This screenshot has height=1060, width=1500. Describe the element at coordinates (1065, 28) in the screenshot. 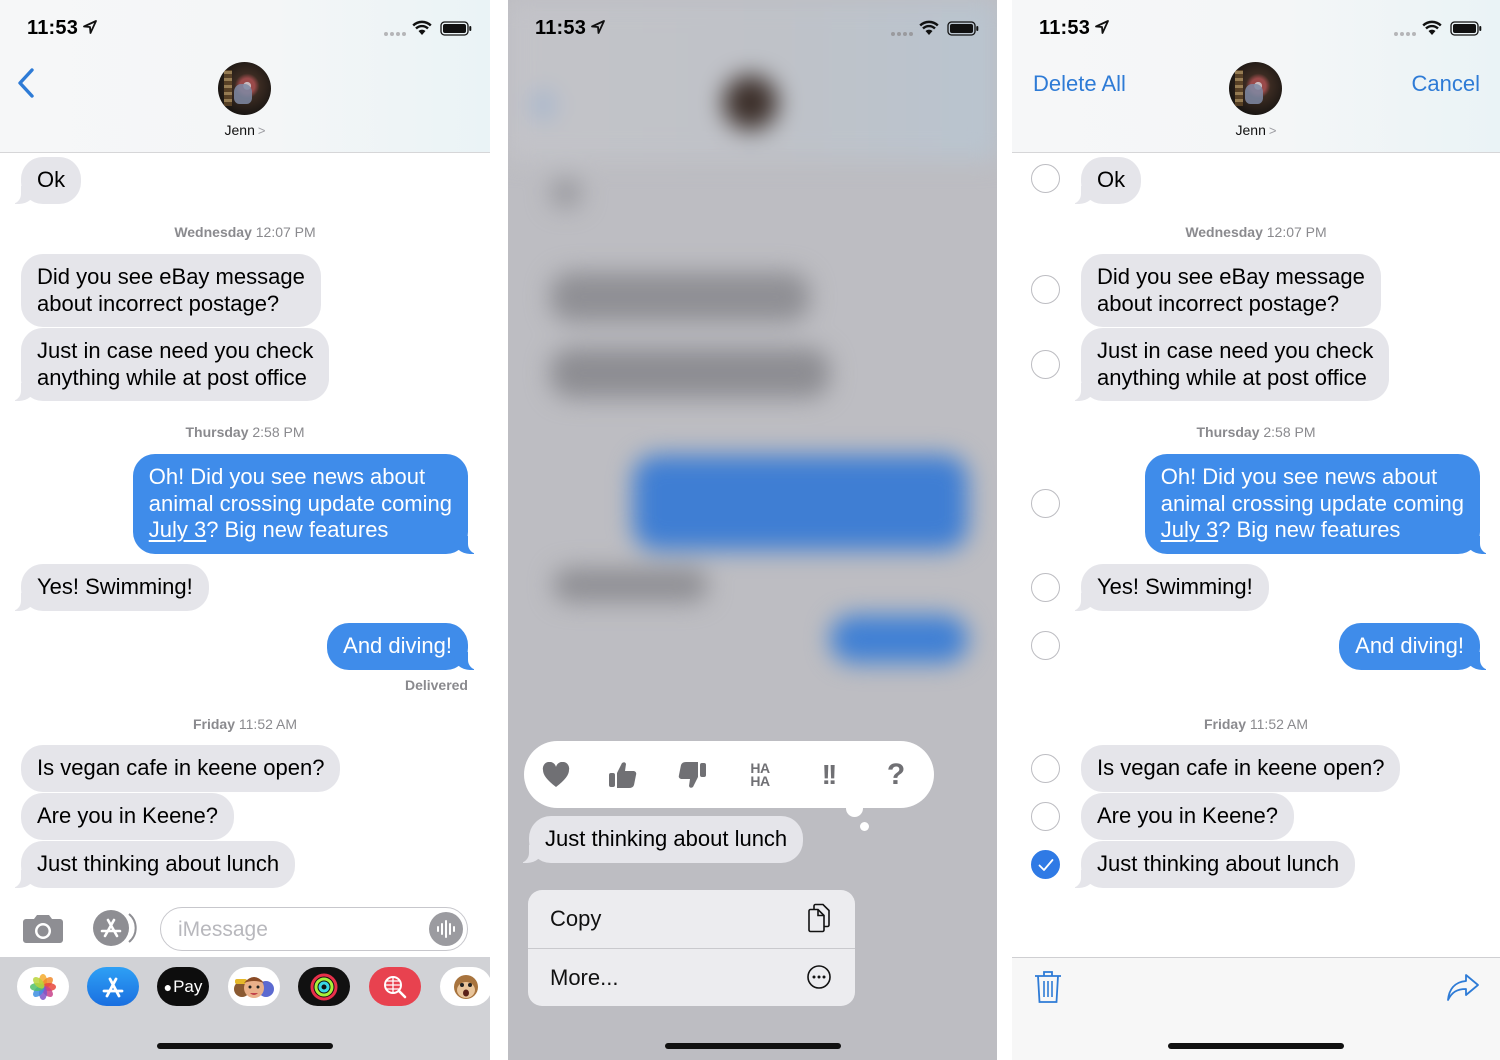

I see `status-time: 11:53` at that location.